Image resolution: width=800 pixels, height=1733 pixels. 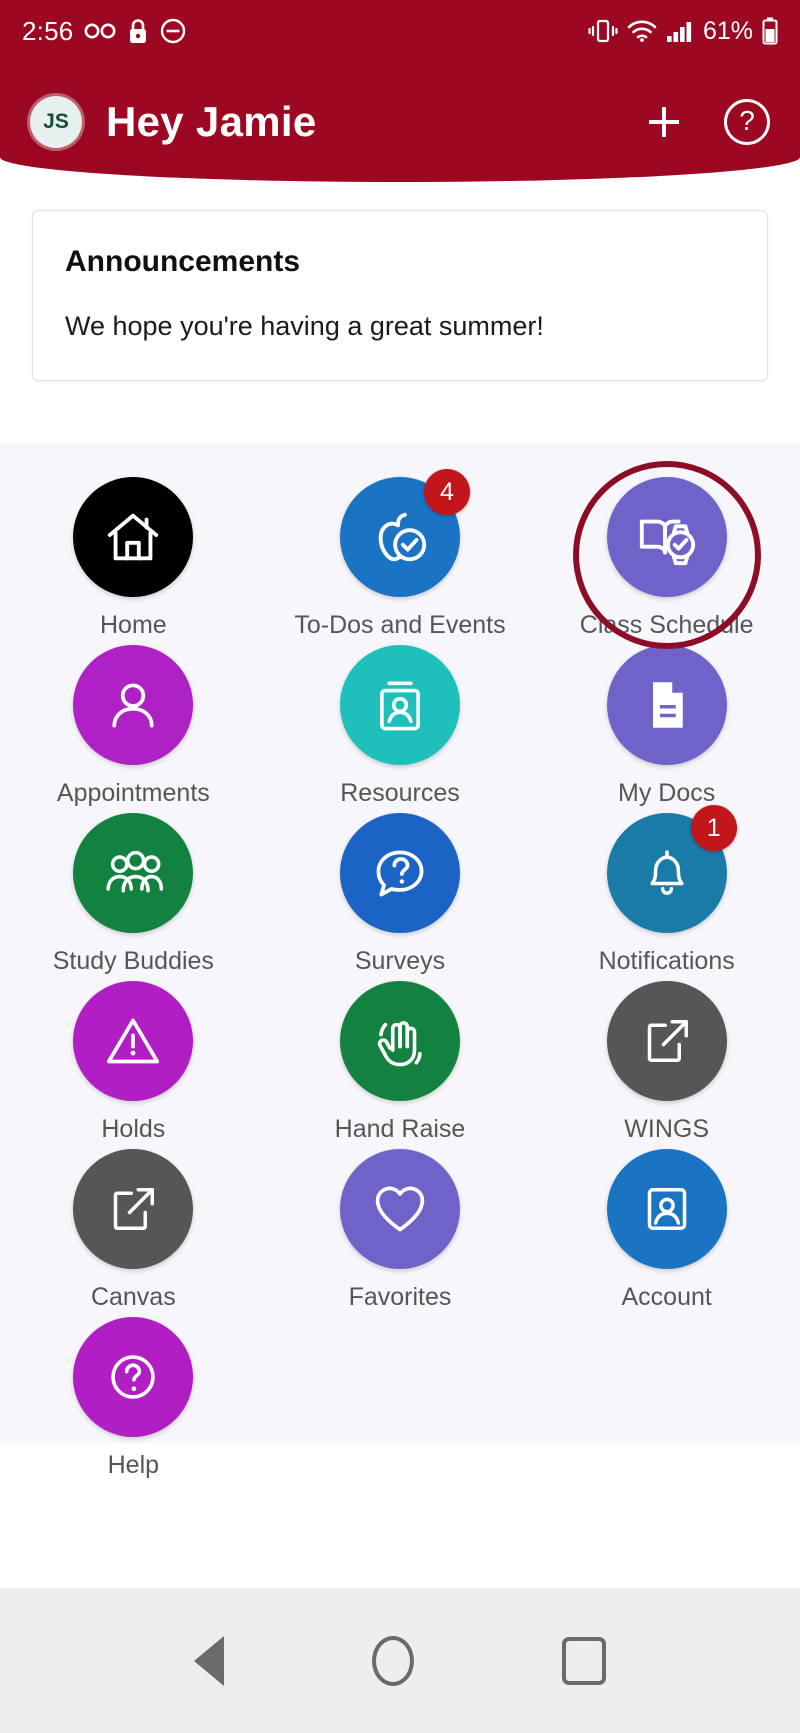 What do you see at coordinates (393, 1660) in the screenshot?
I see `nav-home-button` at bounding box center [393, 1660].